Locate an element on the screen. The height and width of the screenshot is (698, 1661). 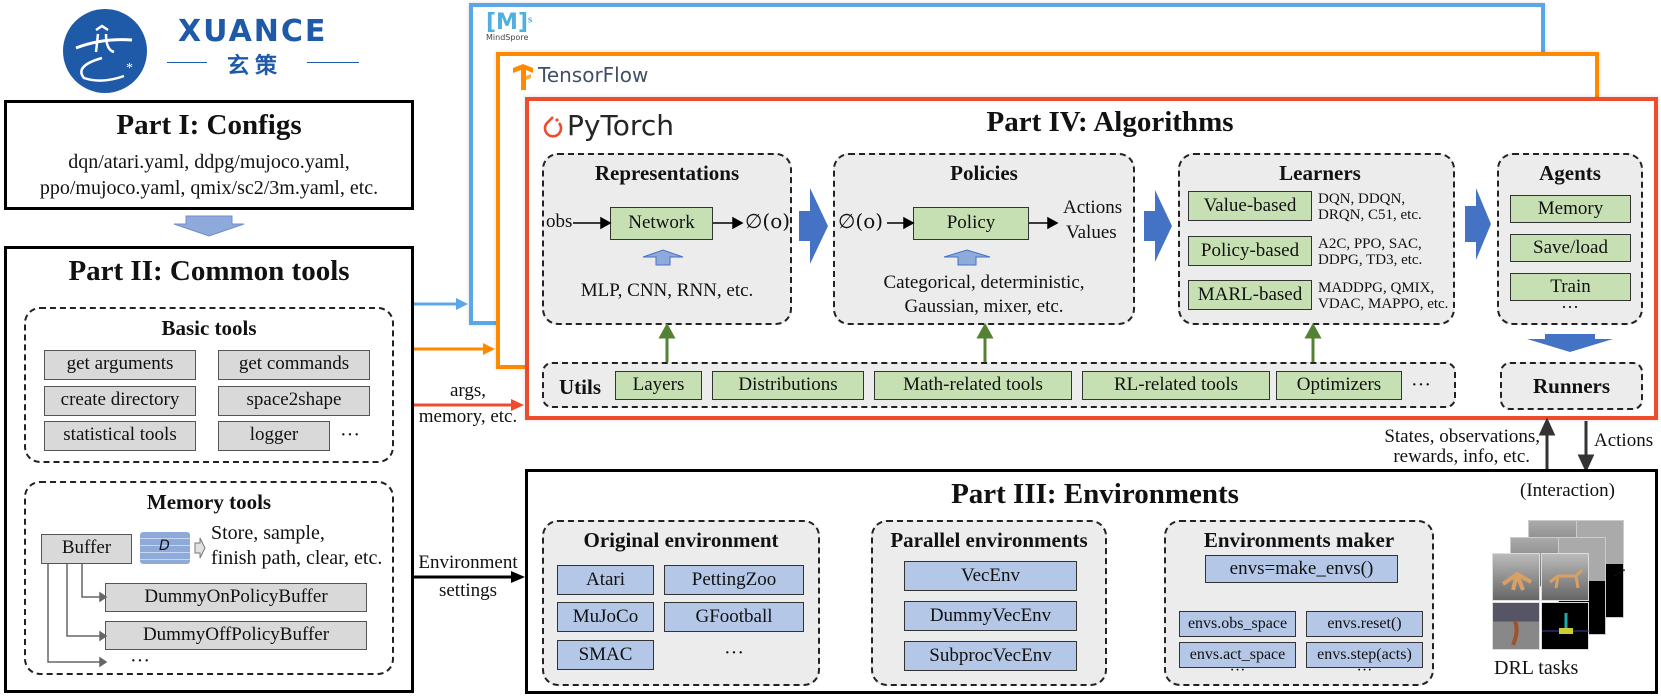
env-subprocvecenv: SubprocVecEnv is located at coordinates (990, 656).